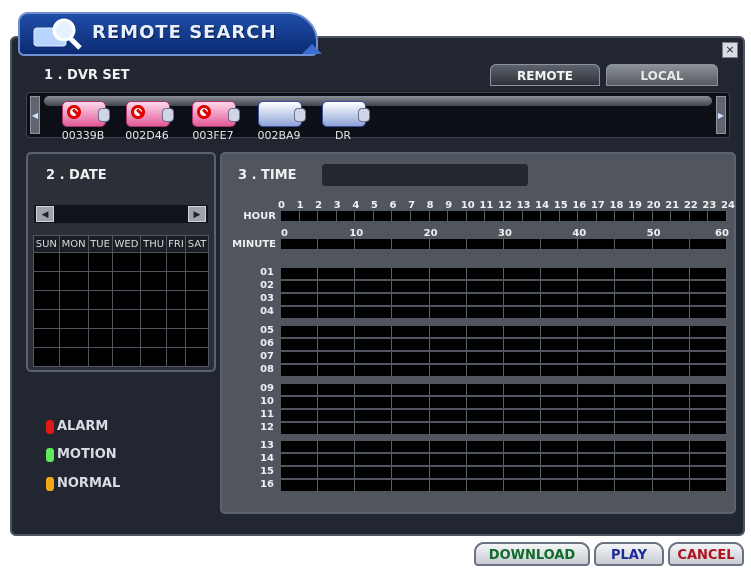  I want to click on minute-bar, so click(504, 244).